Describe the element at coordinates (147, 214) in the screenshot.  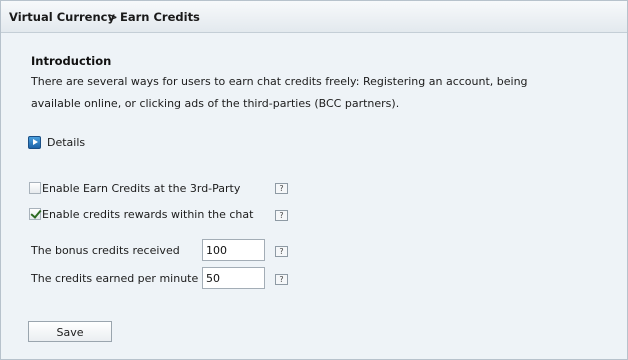
I see `enable-chat-rewards-label: Enable credits rewards within the chat` at that location.